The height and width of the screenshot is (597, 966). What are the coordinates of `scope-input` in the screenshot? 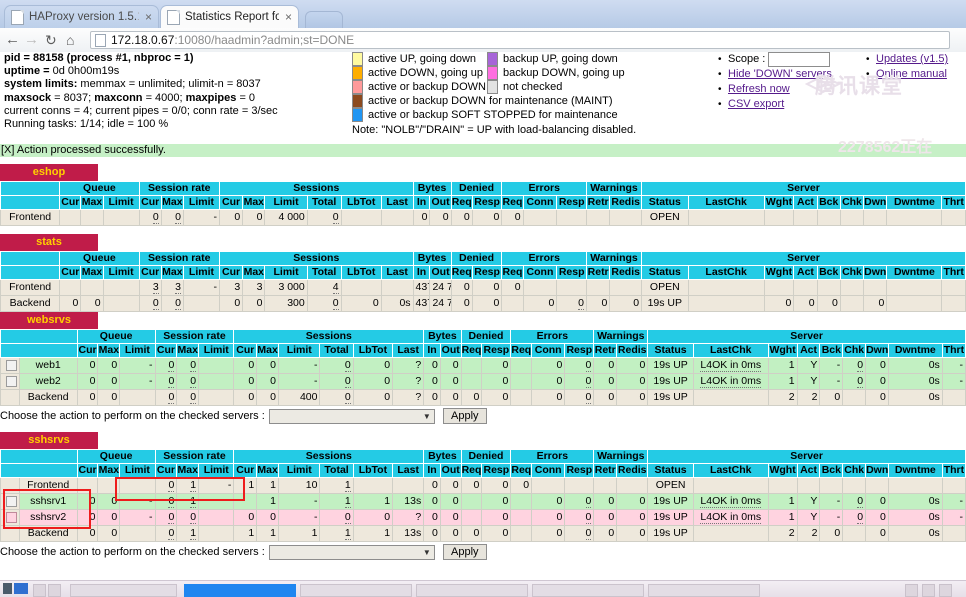 It's located at (799, 59).